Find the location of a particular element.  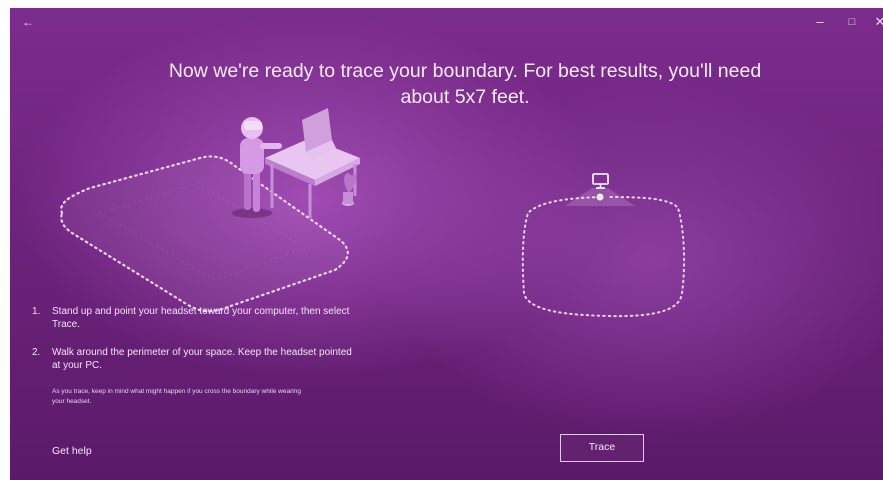

get-help-link: Get help is located at coordinates (72, 451).